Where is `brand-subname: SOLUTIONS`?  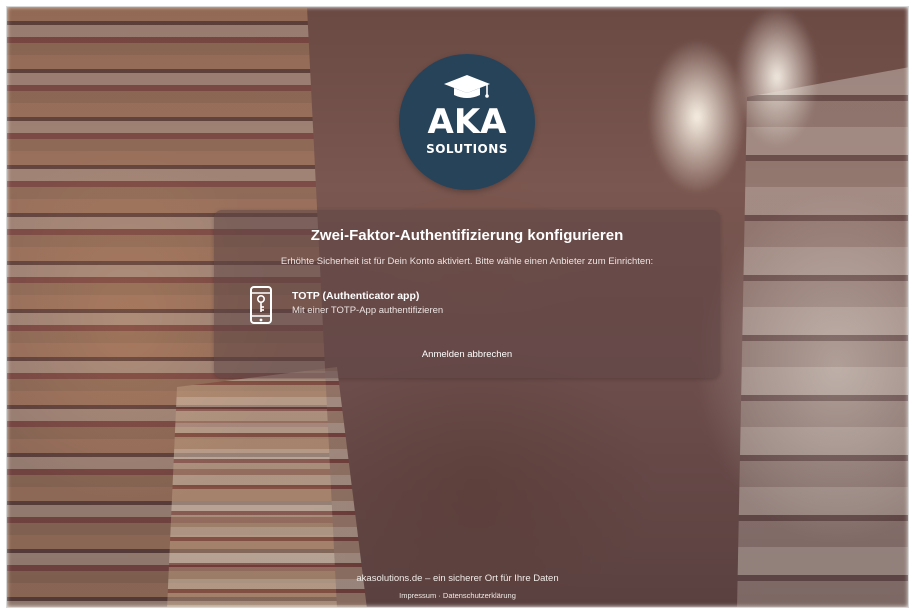 brand-subname: SOLUTIONS is located at coordinates (467, 149).